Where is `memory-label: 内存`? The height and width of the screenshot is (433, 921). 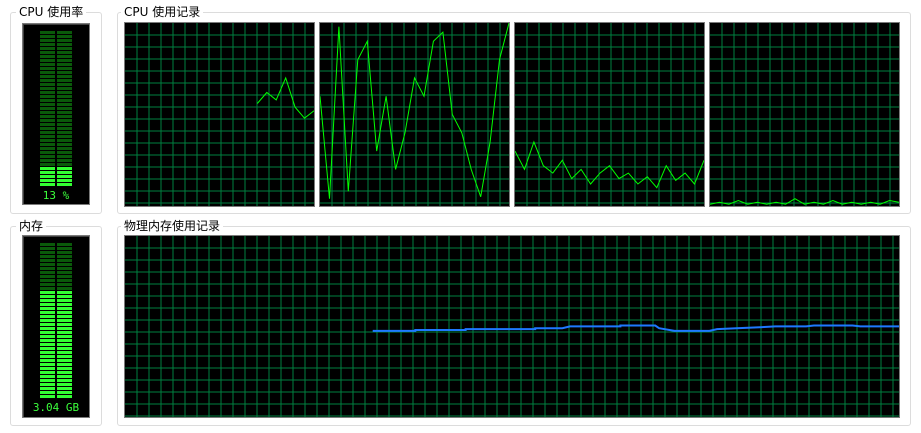 memory-label: 内存 is located at coordinates (31, 226).